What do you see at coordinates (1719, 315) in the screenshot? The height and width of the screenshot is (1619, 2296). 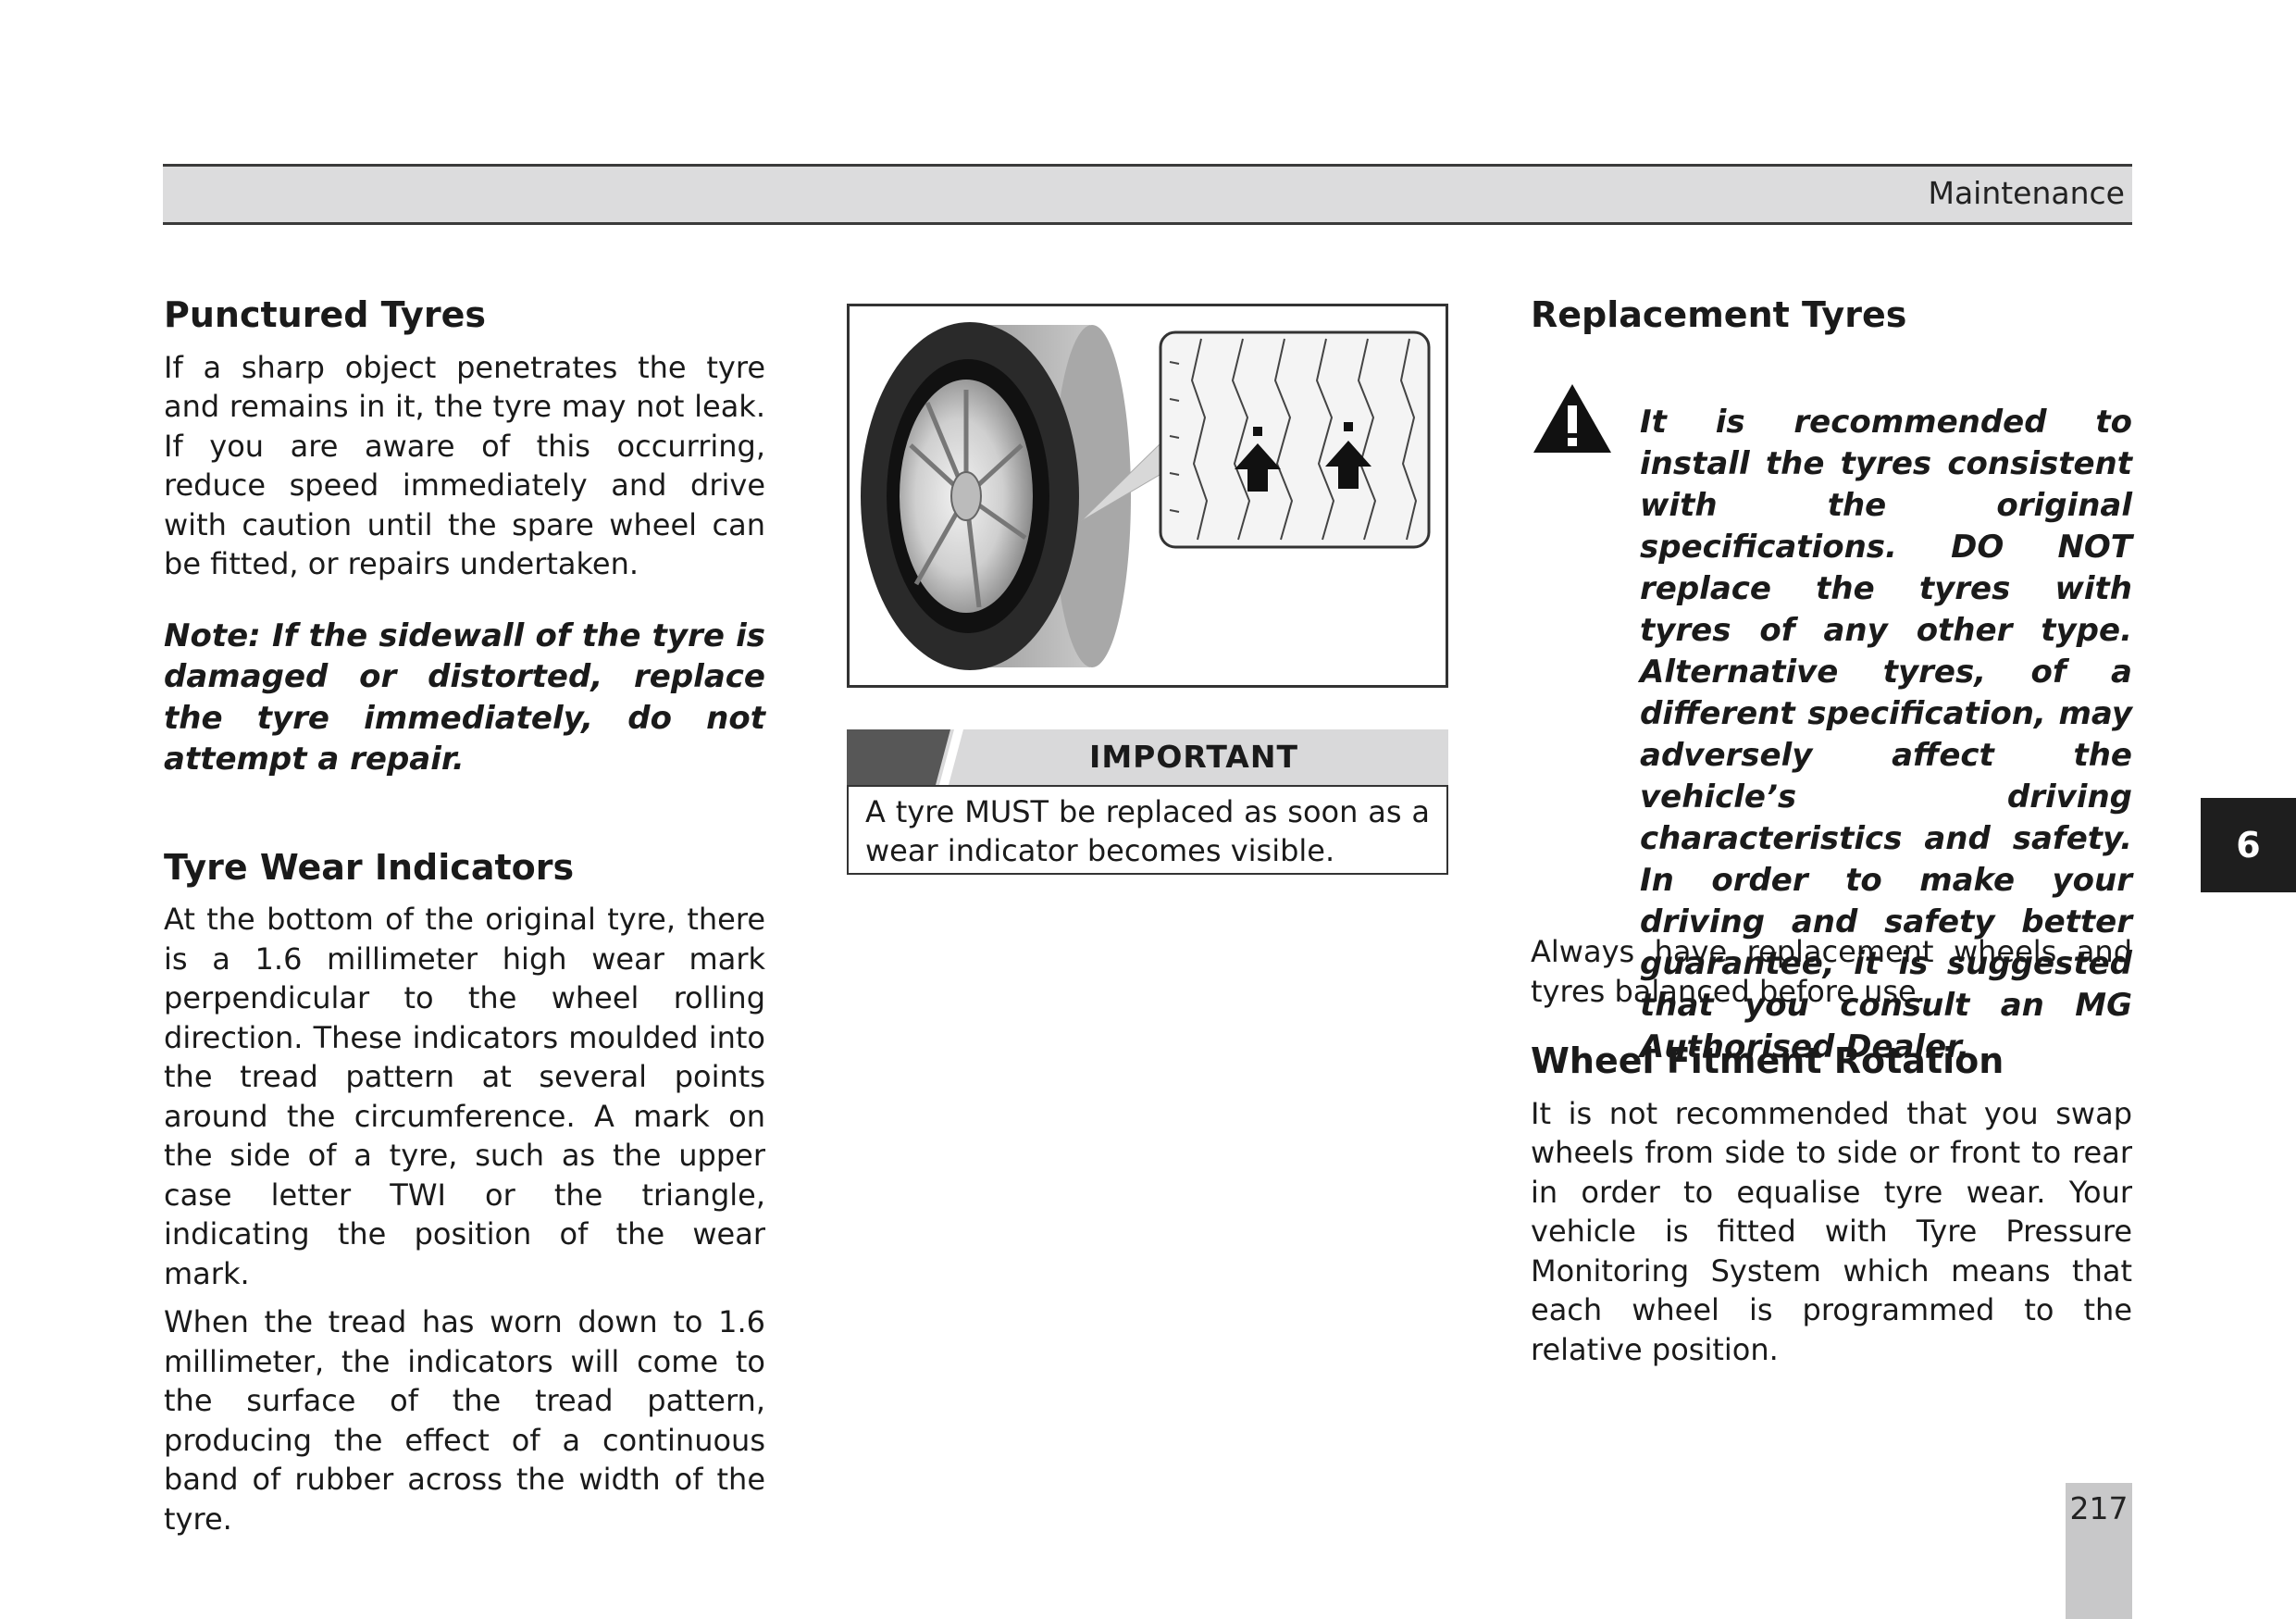 I see `replacement-tyres-heading: Replacement Tyres` at bounding box center [1719, 315].